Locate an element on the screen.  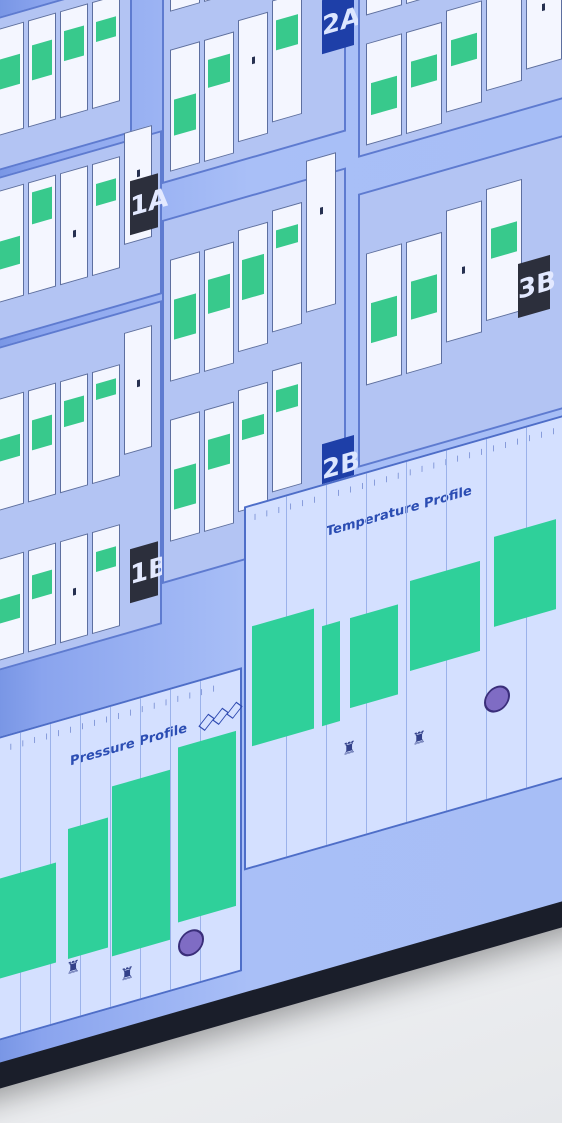
panel-label-3b: 3B is located at coordinates (537, 286).